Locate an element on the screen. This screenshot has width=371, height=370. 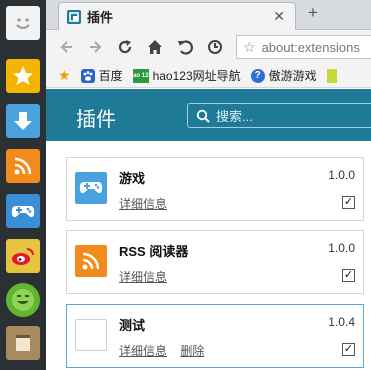
page-title: 插件 is located at coordinates (96, 120).